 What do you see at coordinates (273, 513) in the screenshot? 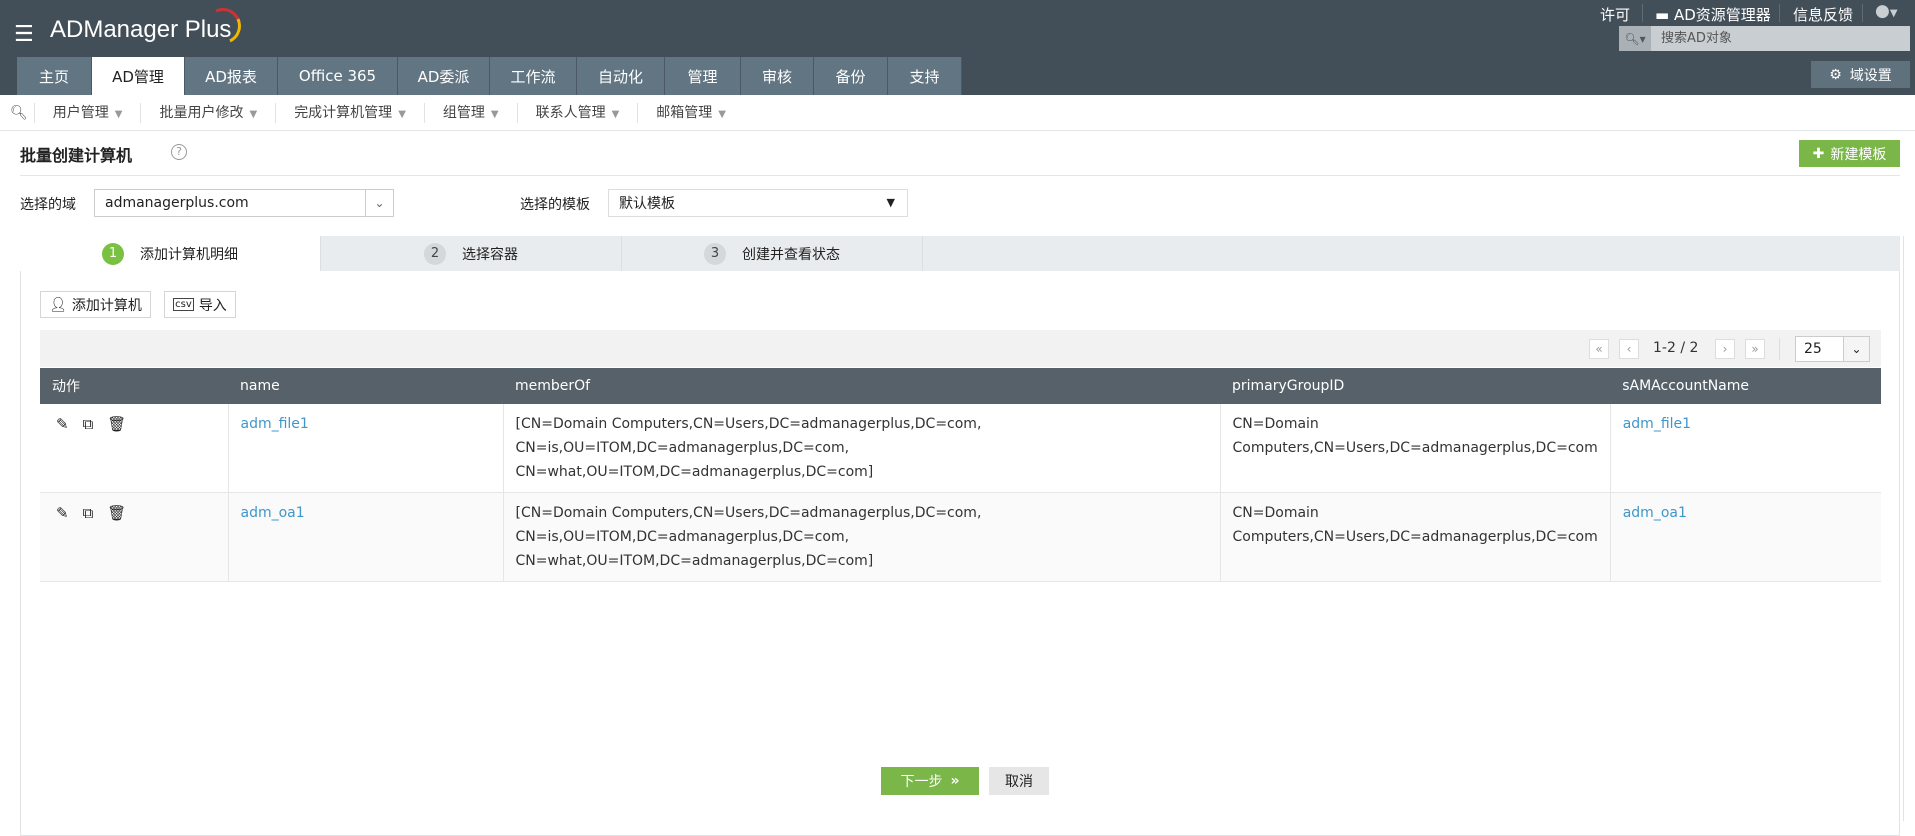
I see `name-link: adm_oa1` at bounding box center [273, 513].